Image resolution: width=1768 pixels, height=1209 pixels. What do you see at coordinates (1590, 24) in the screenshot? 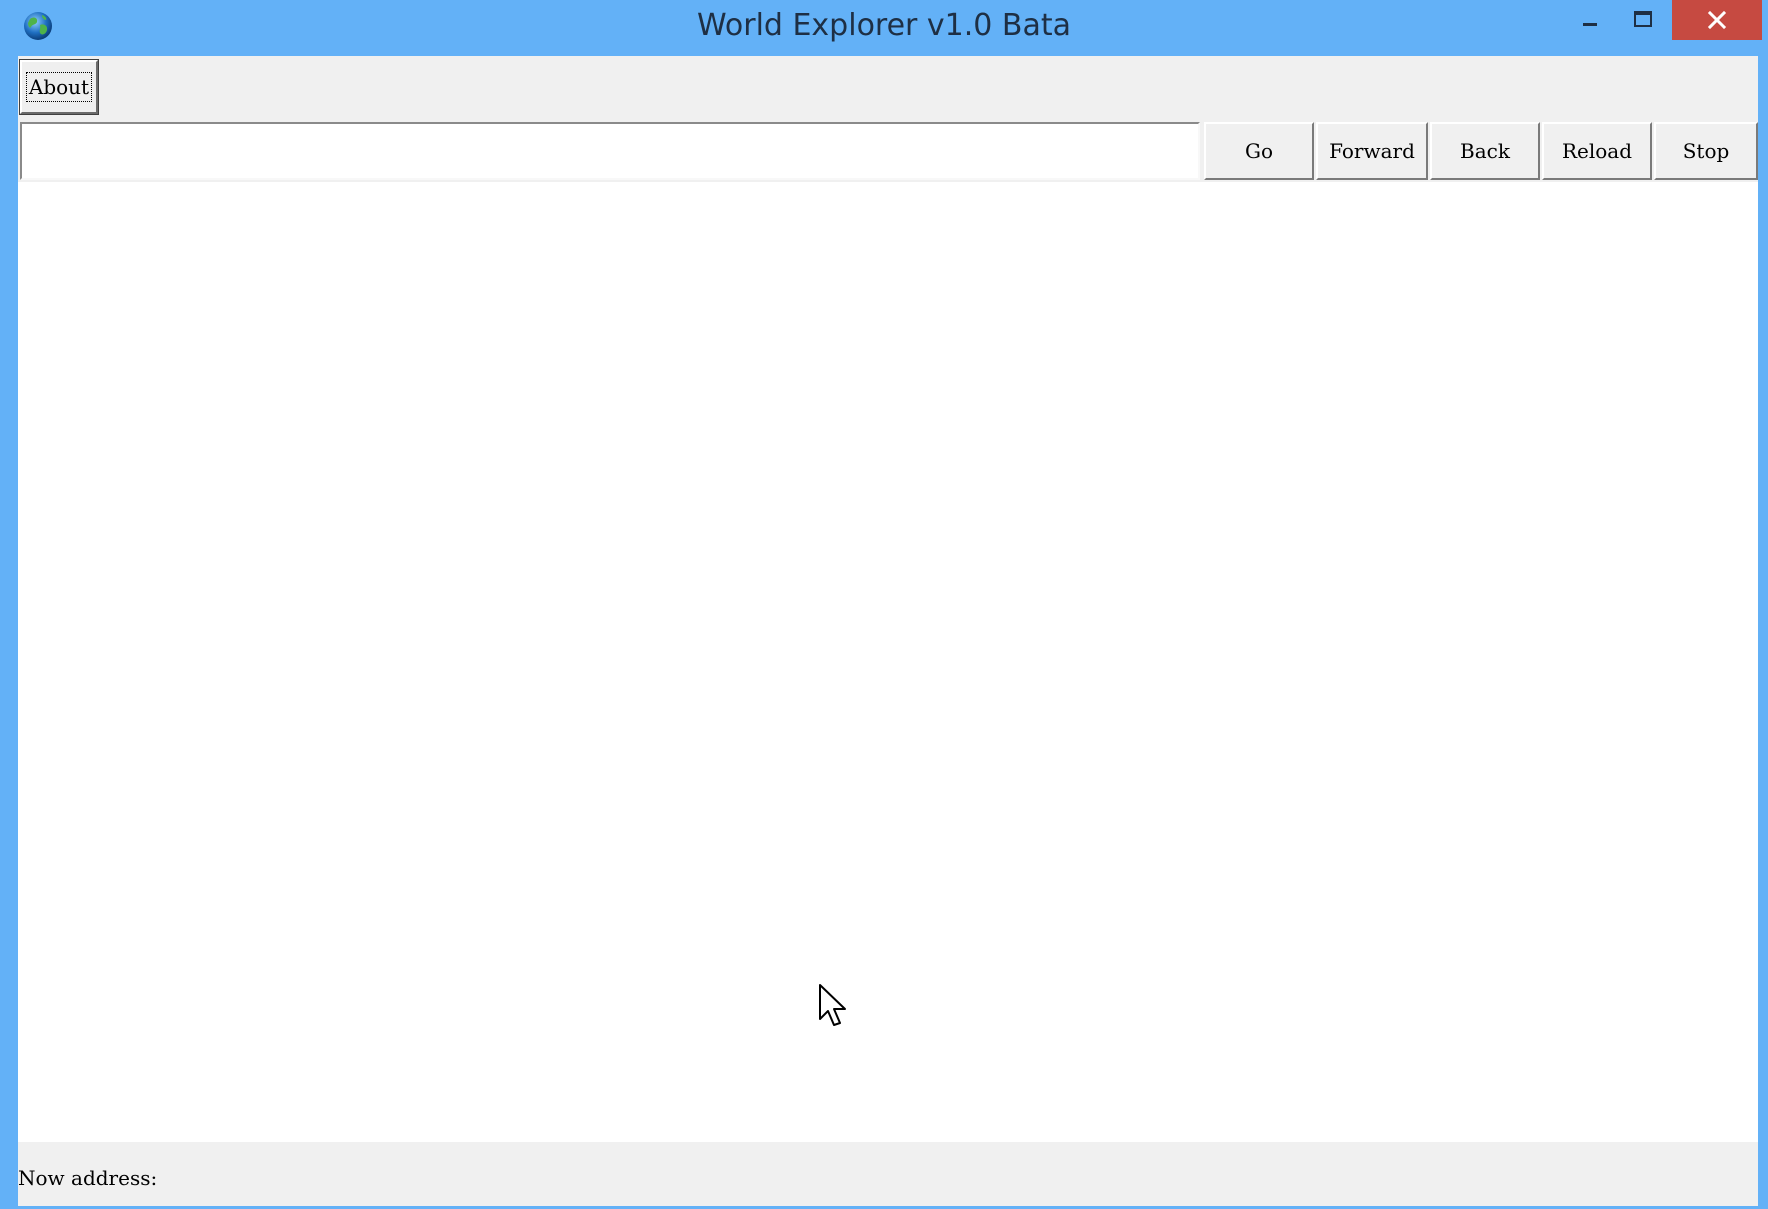
I see `minimize-icon` at bounding box center [1590, 24].